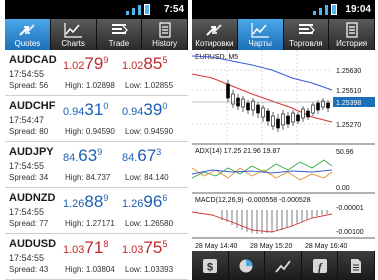 The width and height of the screenshot is (378, 280). I want to click on quote-ask: 1.02855, so click(144, 64).